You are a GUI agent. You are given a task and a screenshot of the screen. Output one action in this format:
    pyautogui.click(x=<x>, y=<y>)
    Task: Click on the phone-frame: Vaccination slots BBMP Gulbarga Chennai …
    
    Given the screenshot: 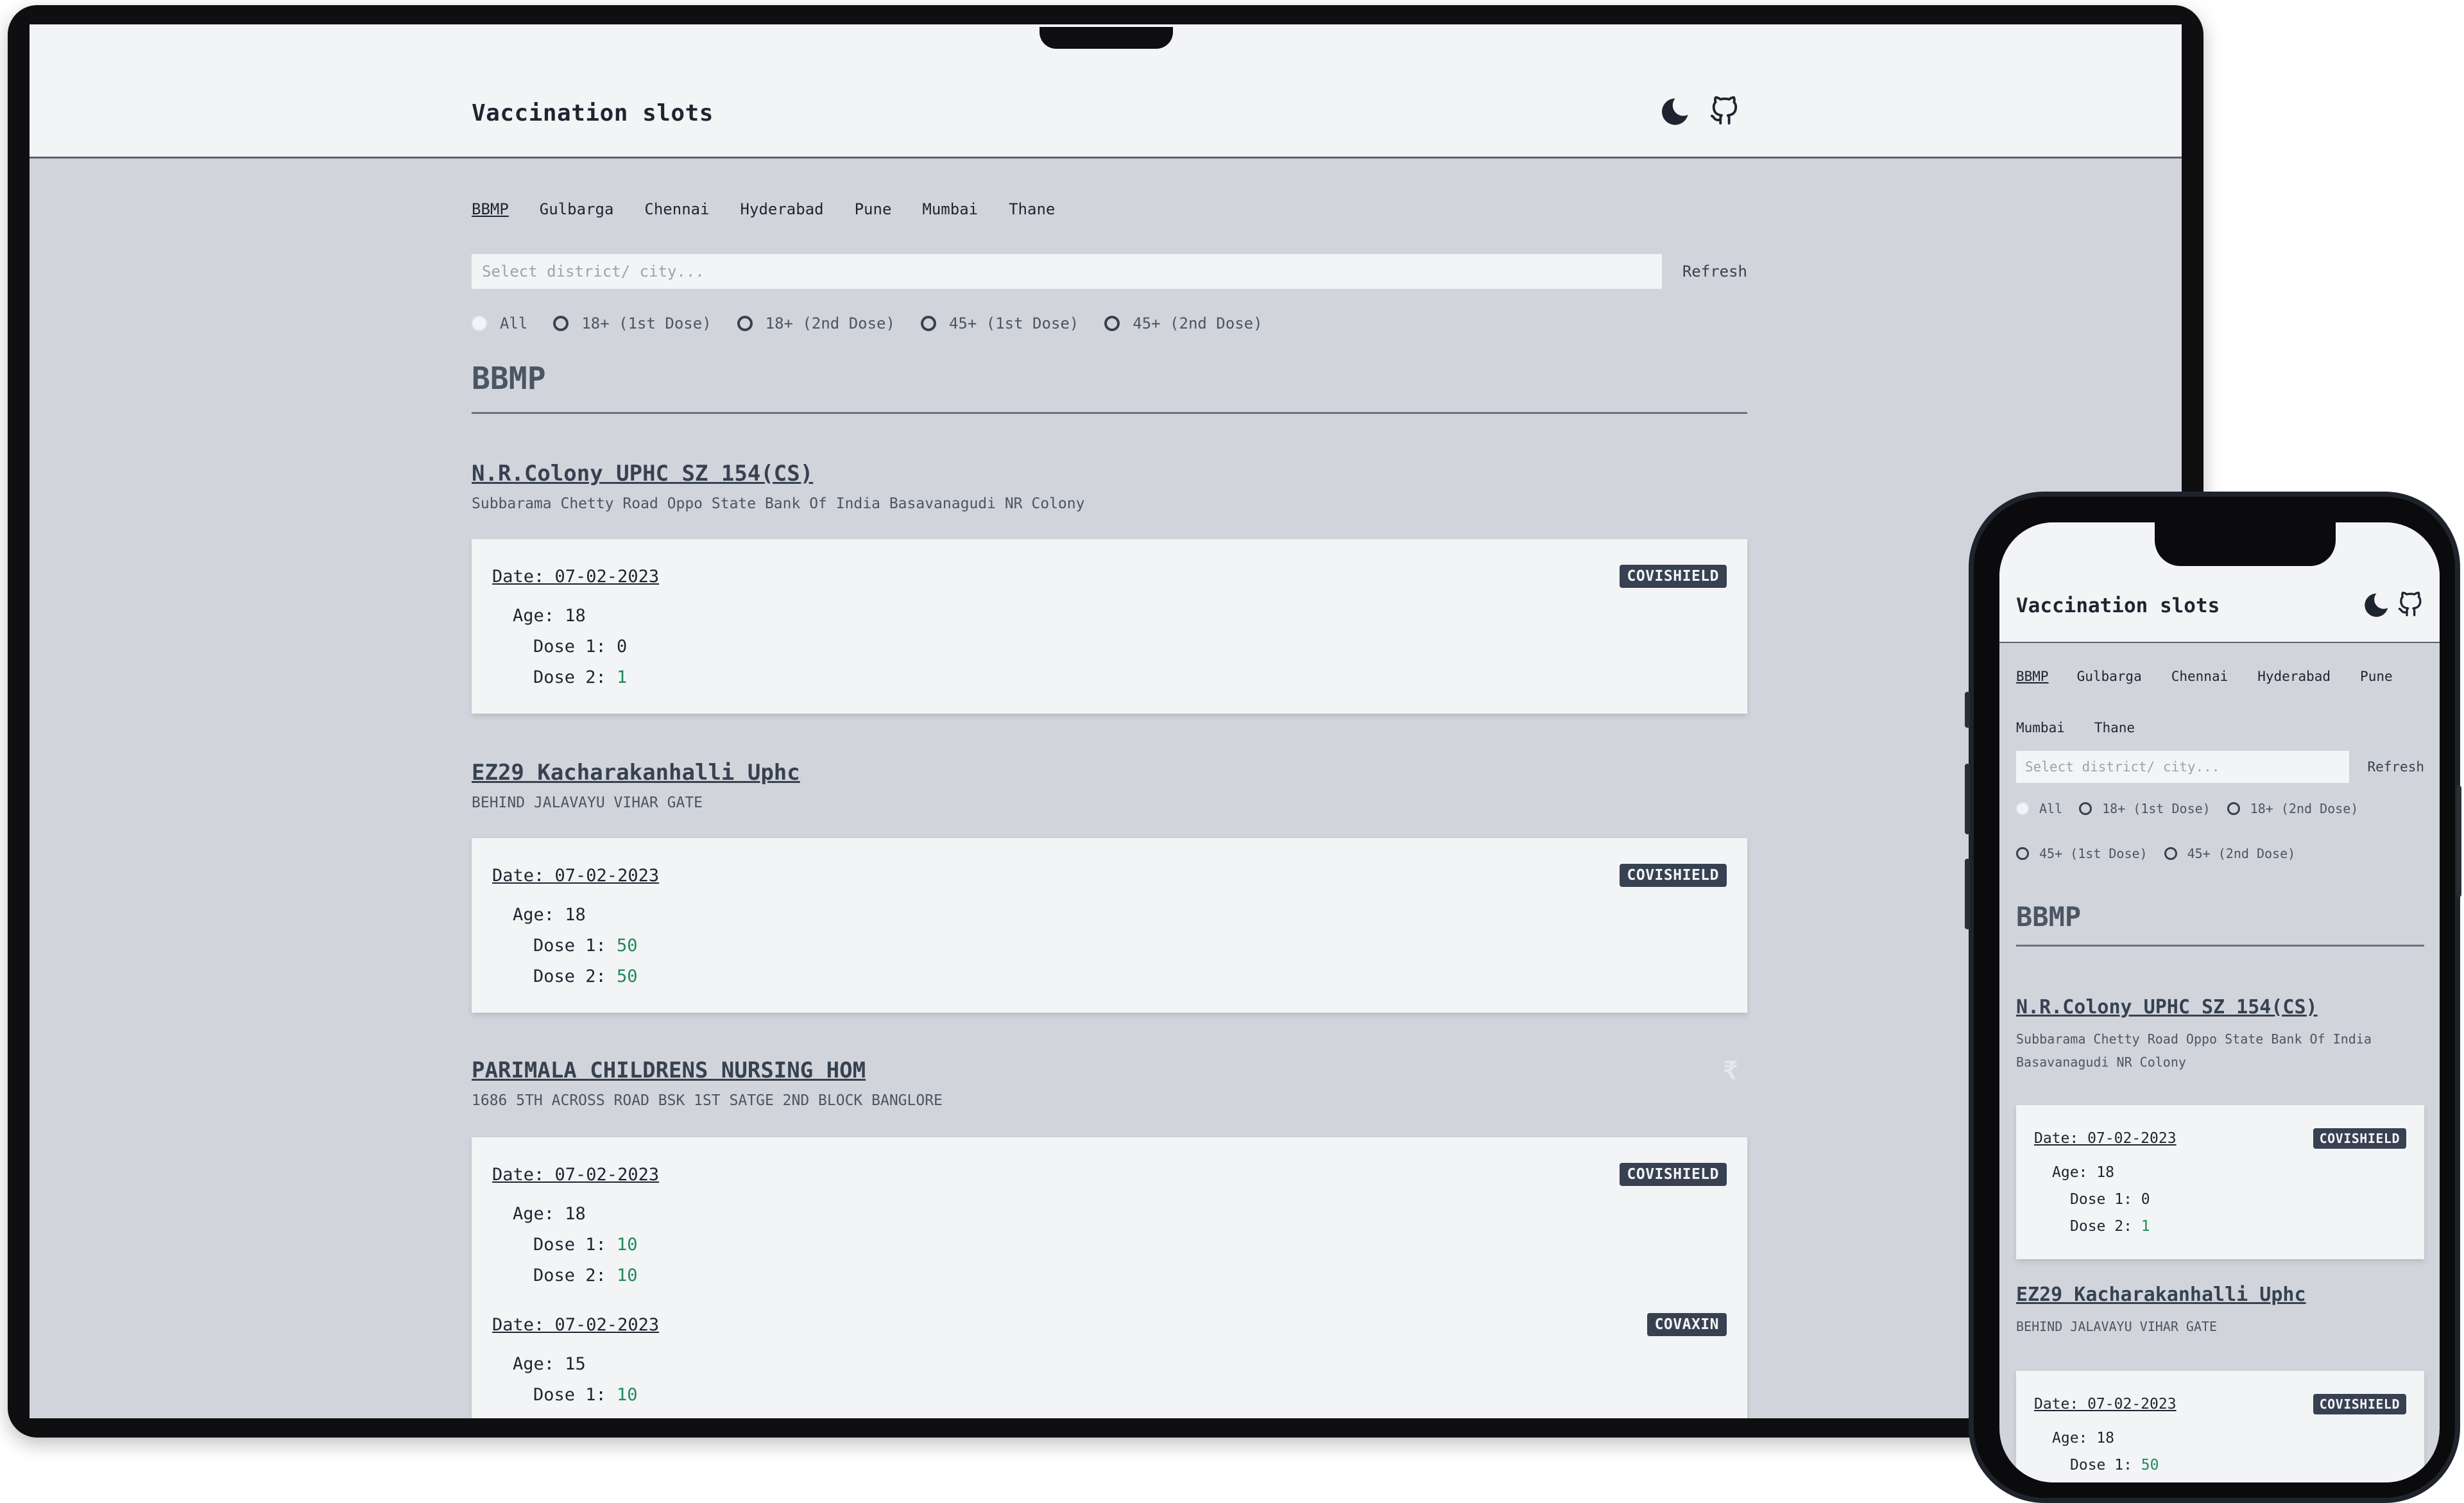 What is the action you would take?
    pyautogui.click(x=2213, y=997)
    